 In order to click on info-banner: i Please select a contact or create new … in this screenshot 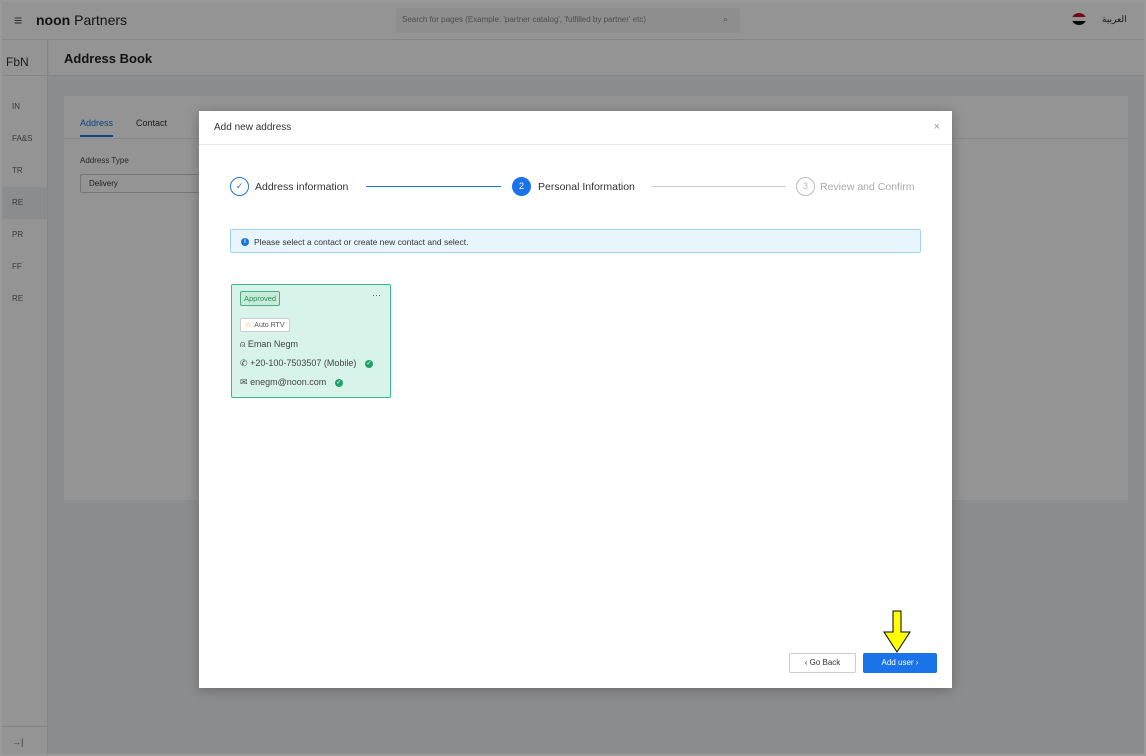, I will do `click(575, 241)`.